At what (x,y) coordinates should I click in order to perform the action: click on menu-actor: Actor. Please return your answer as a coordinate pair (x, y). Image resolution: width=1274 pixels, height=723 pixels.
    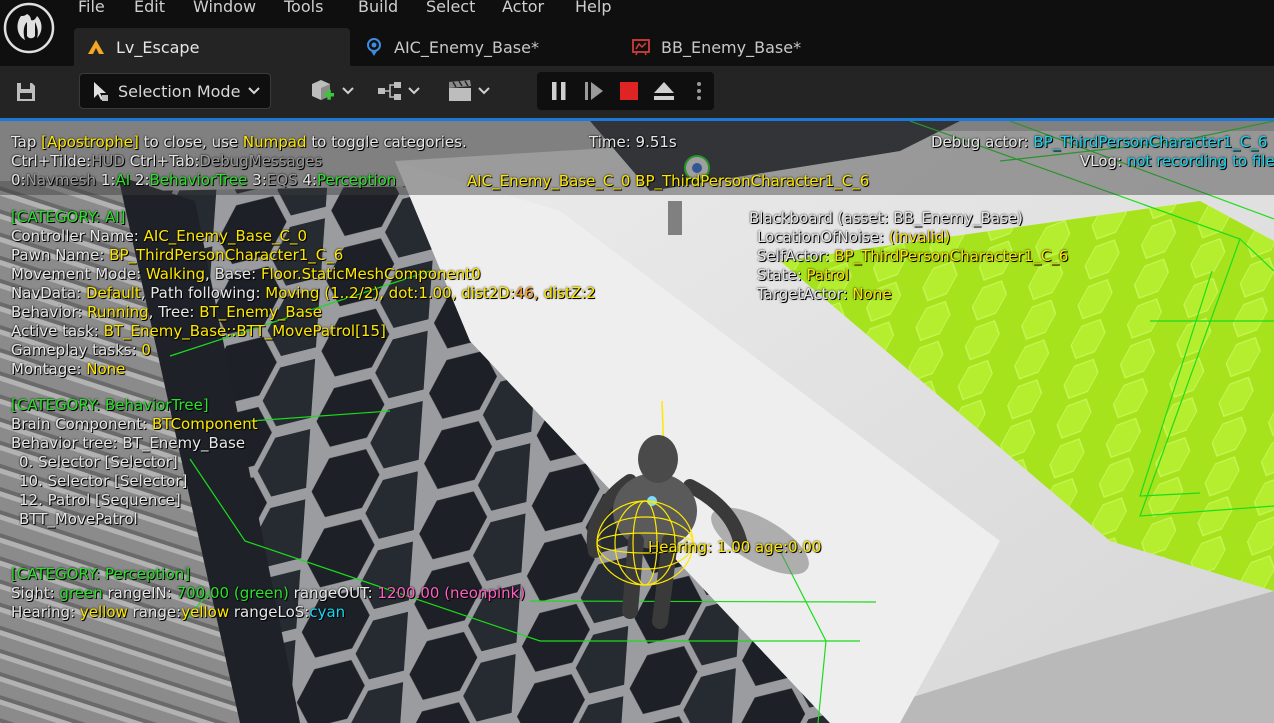
    Looking at the image, I should click on (523, 8).